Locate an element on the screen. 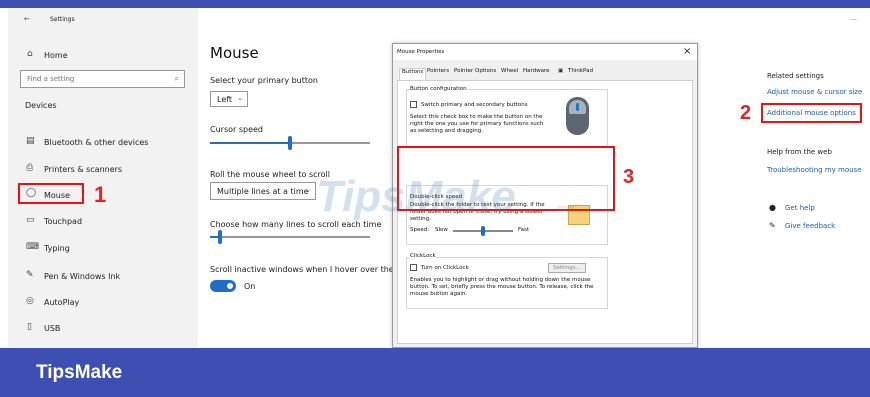 The image size is (870, 397). give-feedback-link: Give feedback is located at coordinates (810, 226).